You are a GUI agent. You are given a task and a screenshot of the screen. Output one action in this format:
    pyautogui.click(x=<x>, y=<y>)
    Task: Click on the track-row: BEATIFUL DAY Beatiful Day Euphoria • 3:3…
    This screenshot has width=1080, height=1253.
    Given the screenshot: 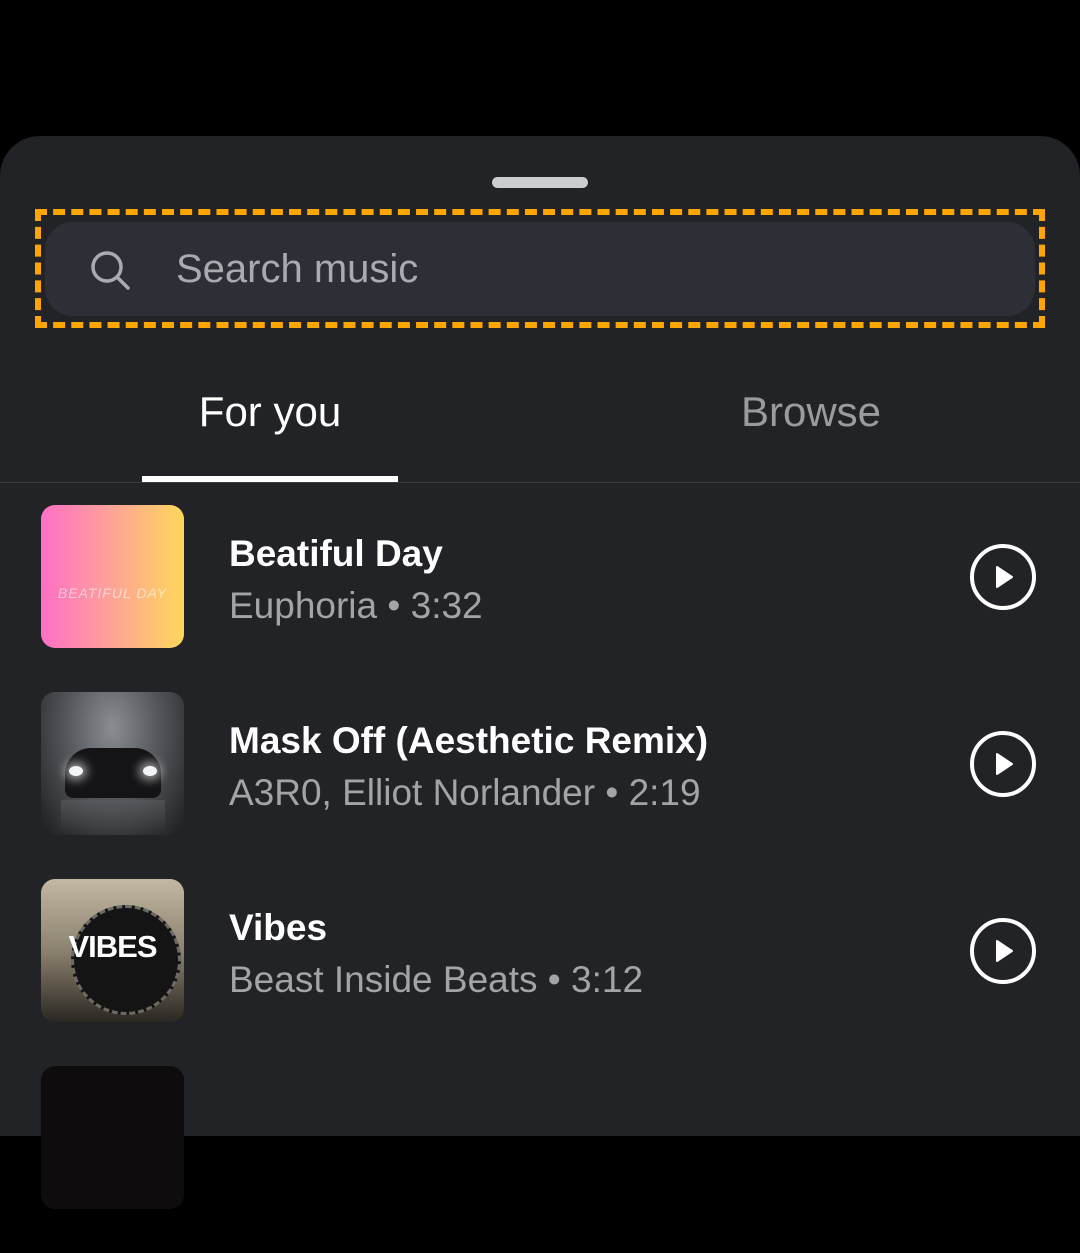 What is the action you would take?
    pyautogui.click(x=540, y=598)
    